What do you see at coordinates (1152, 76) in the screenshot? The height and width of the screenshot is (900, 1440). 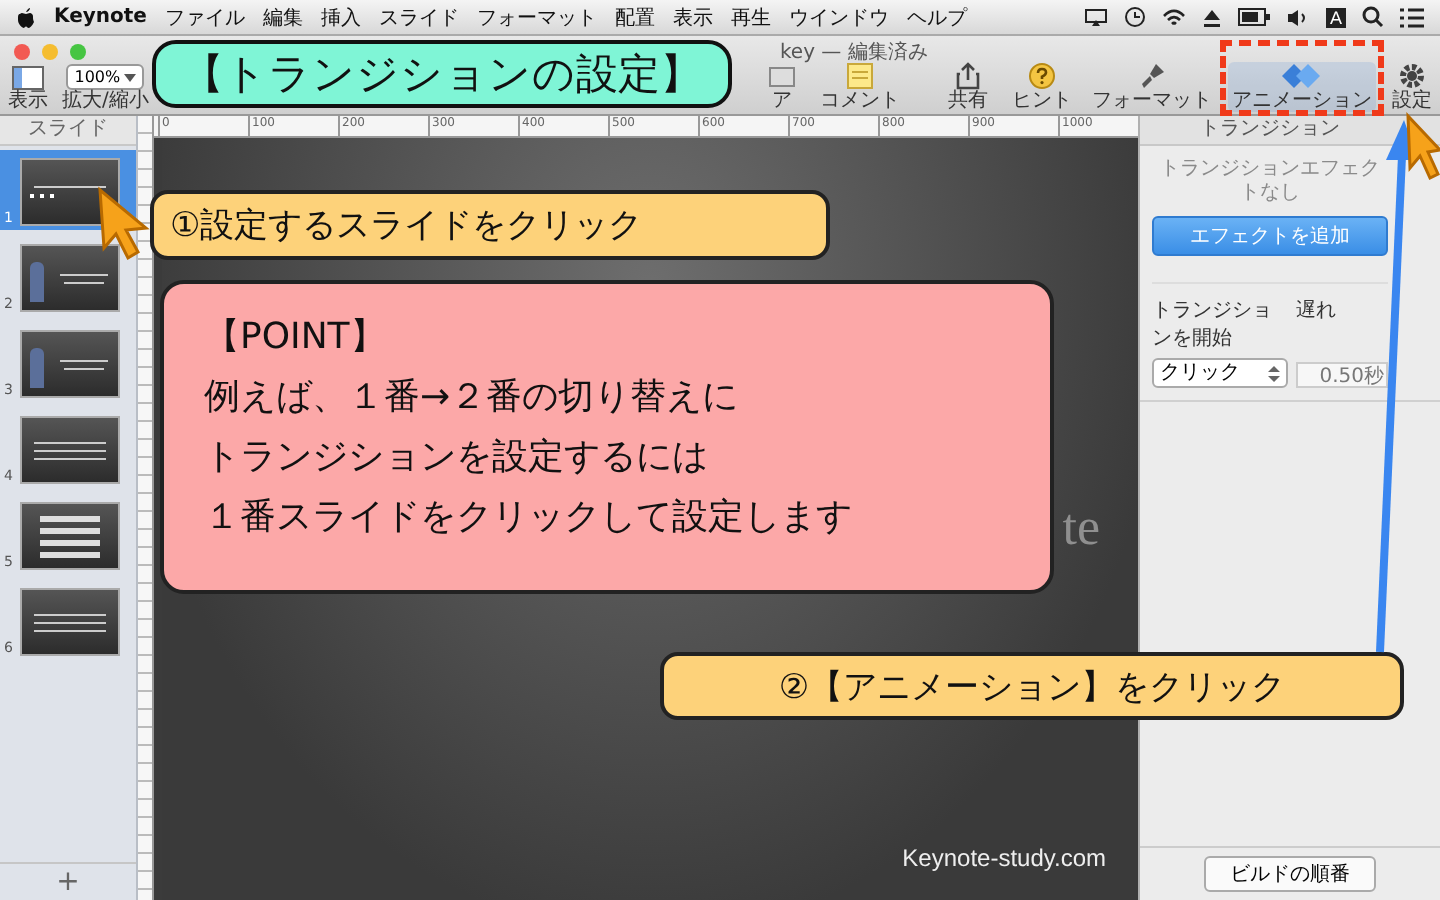 I see `paintbrush-icon` at bounding box center [1152, 76].